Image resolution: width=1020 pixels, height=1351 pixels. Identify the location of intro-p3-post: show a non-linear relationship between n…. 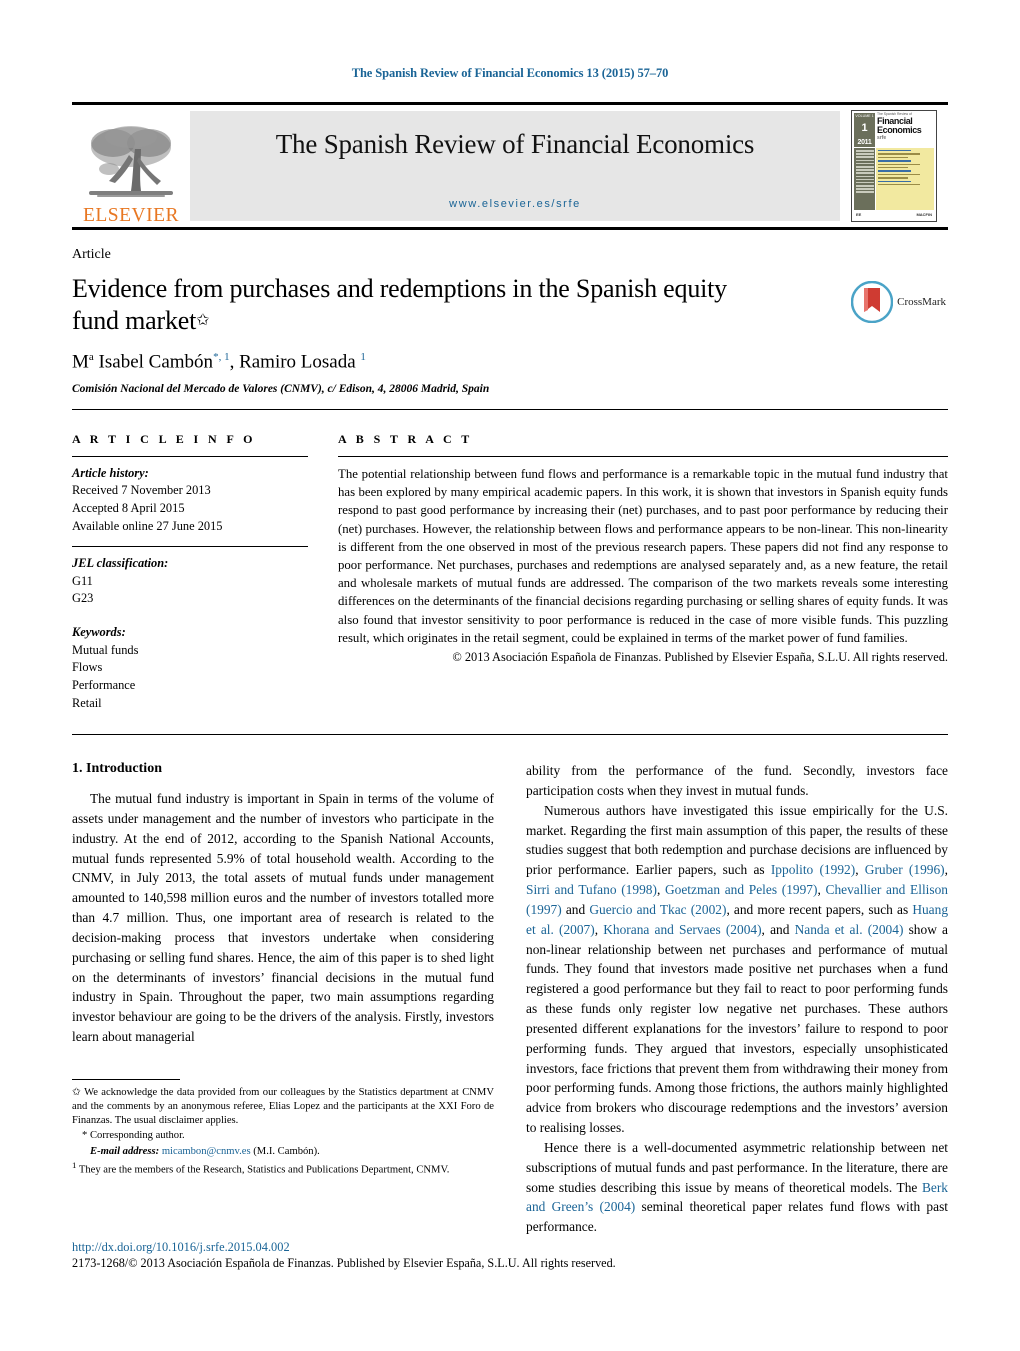
(737, 1028).